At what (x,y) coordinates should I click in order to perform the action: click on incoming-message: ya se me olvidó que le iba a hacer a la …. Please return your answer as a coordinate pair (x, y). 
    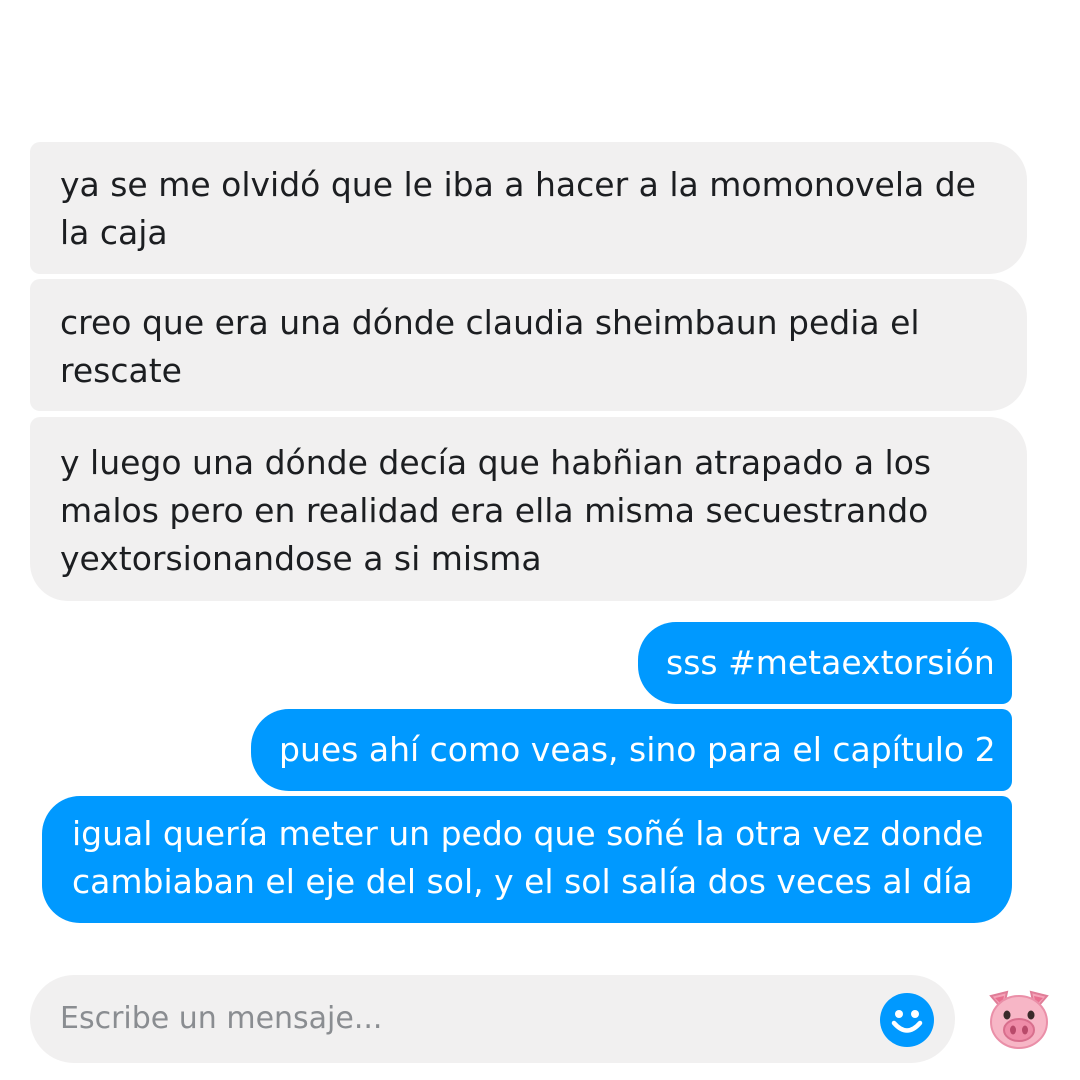
    Looking at the image, I should click on (528, 208).